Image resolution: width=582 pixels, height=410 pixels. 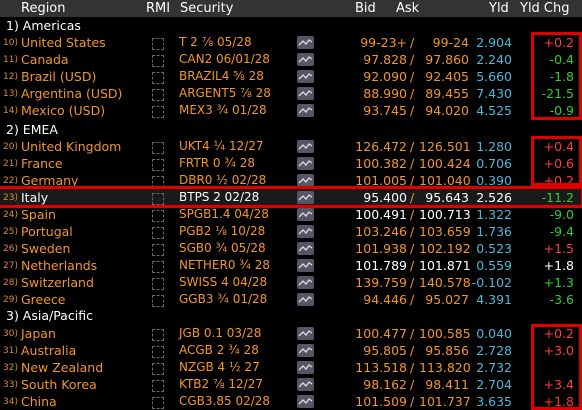 I want to click on region-name: United States, so click(x=63, y=42).